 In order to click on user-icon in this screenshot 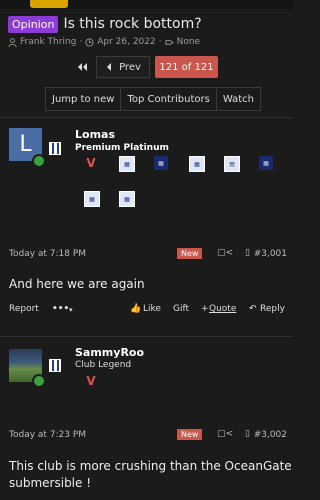, I will do `click(12, 42)`.